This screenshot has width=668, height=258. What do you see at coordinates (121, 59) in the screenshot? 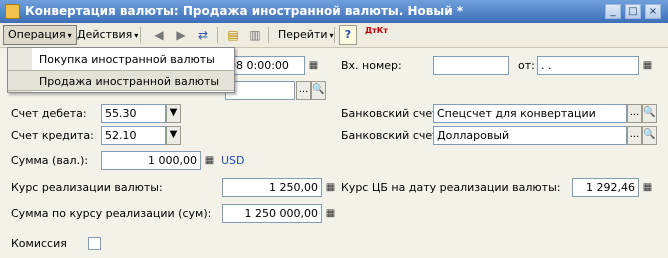
I see `menu-item-buy-currency: Покупка иностранной валюты` at bounding box center [121, 59].